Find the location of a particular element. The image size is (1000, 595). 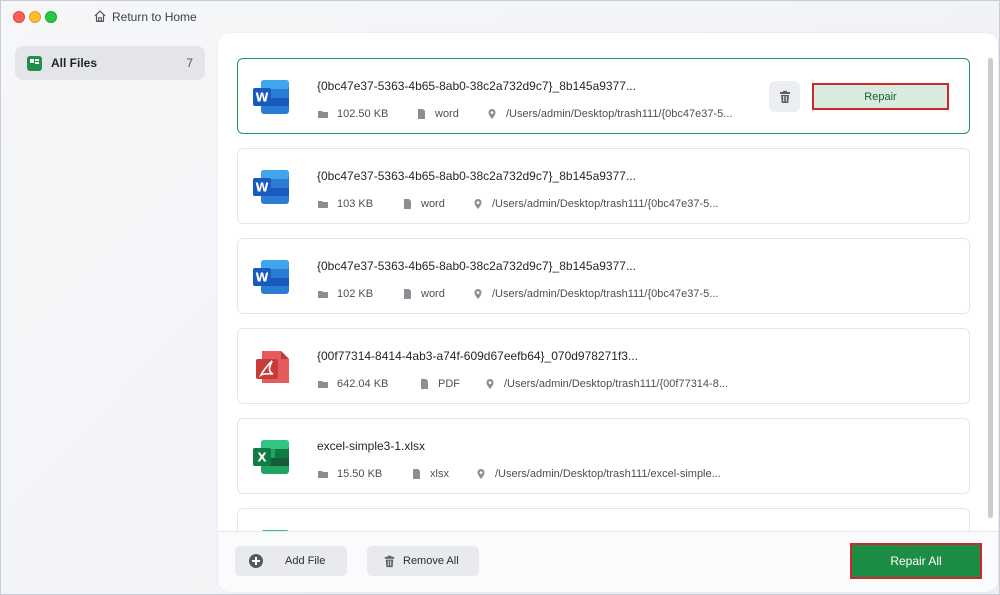

remove-all-button: Remove All is located at coordinates (423, 561).